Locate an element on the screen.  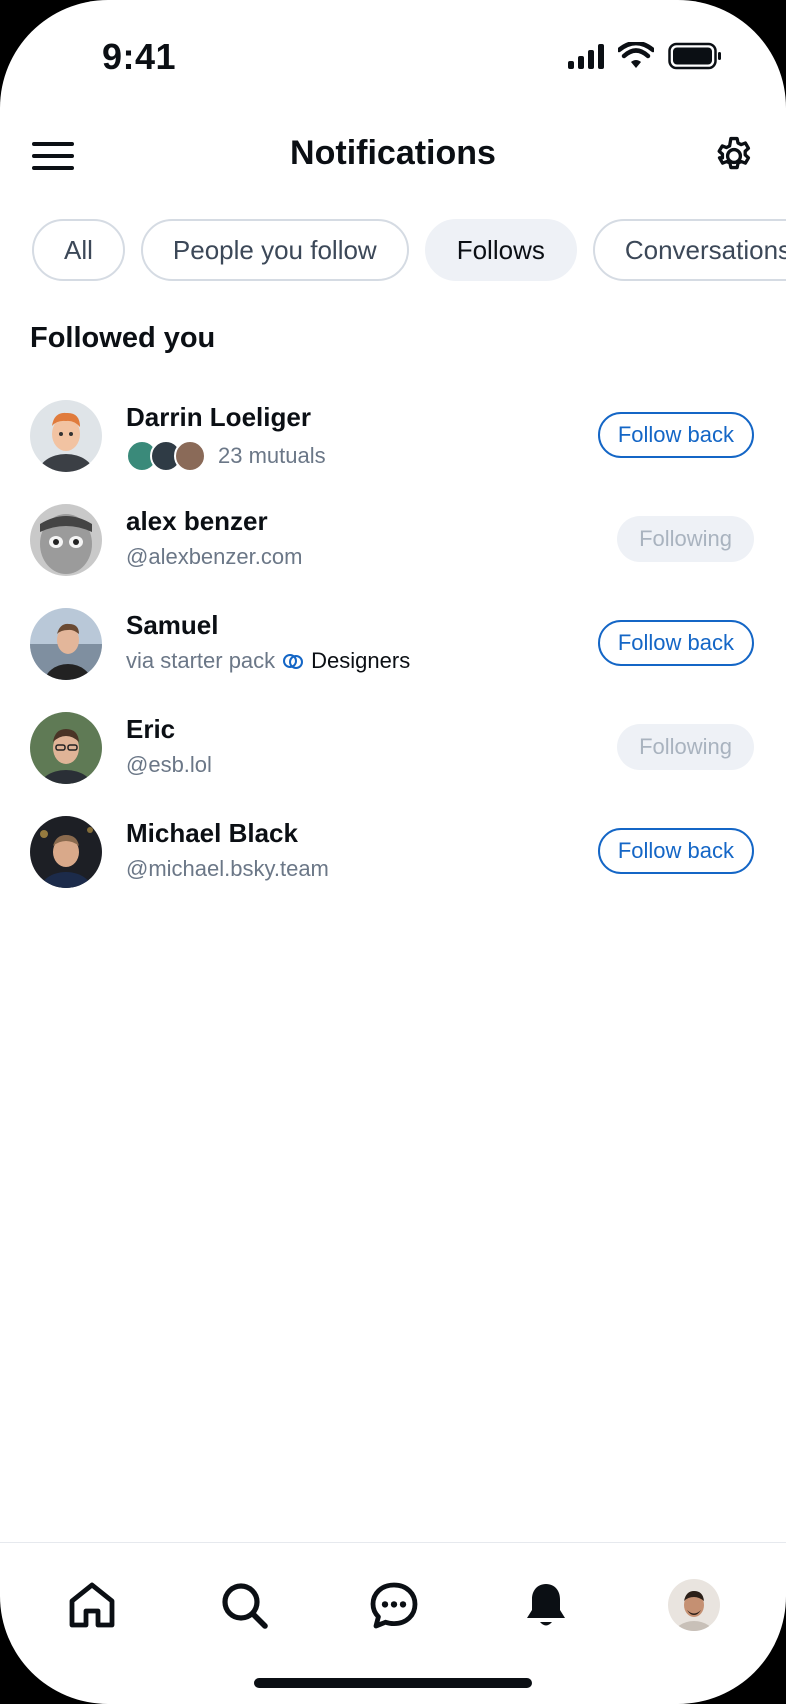
status-icons is located at coordinates (645, 56).